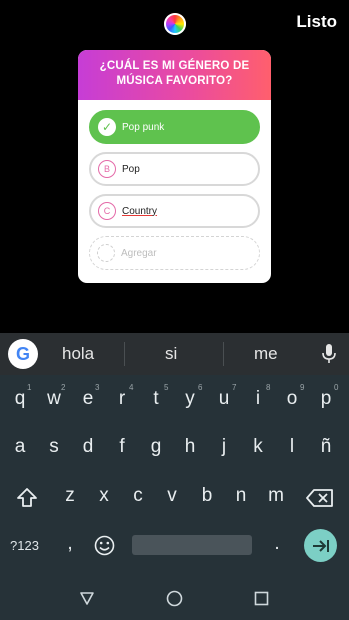 This screenshot has width=349, height=620. I want to click on home-icon, so click(174, 598).